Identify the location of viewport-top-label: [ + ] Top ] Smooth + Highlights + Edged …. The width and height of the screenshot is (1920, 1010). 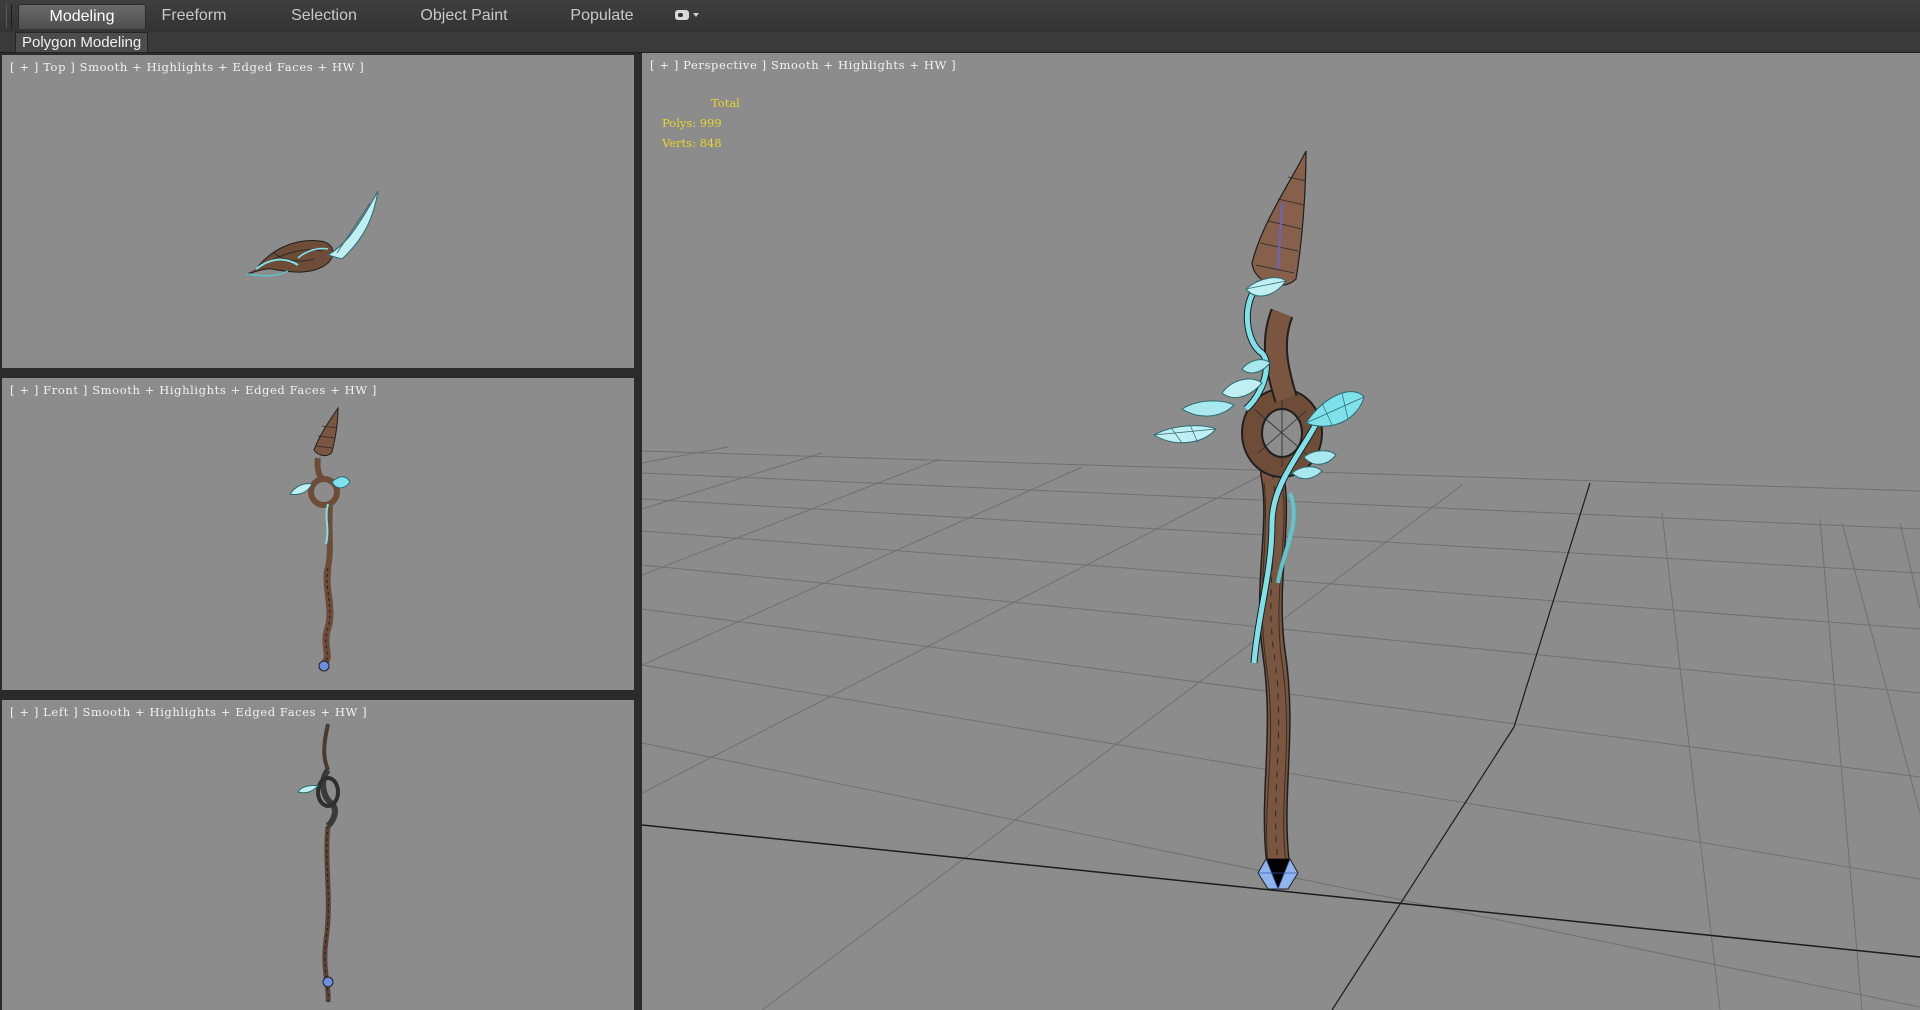
(187, 67).